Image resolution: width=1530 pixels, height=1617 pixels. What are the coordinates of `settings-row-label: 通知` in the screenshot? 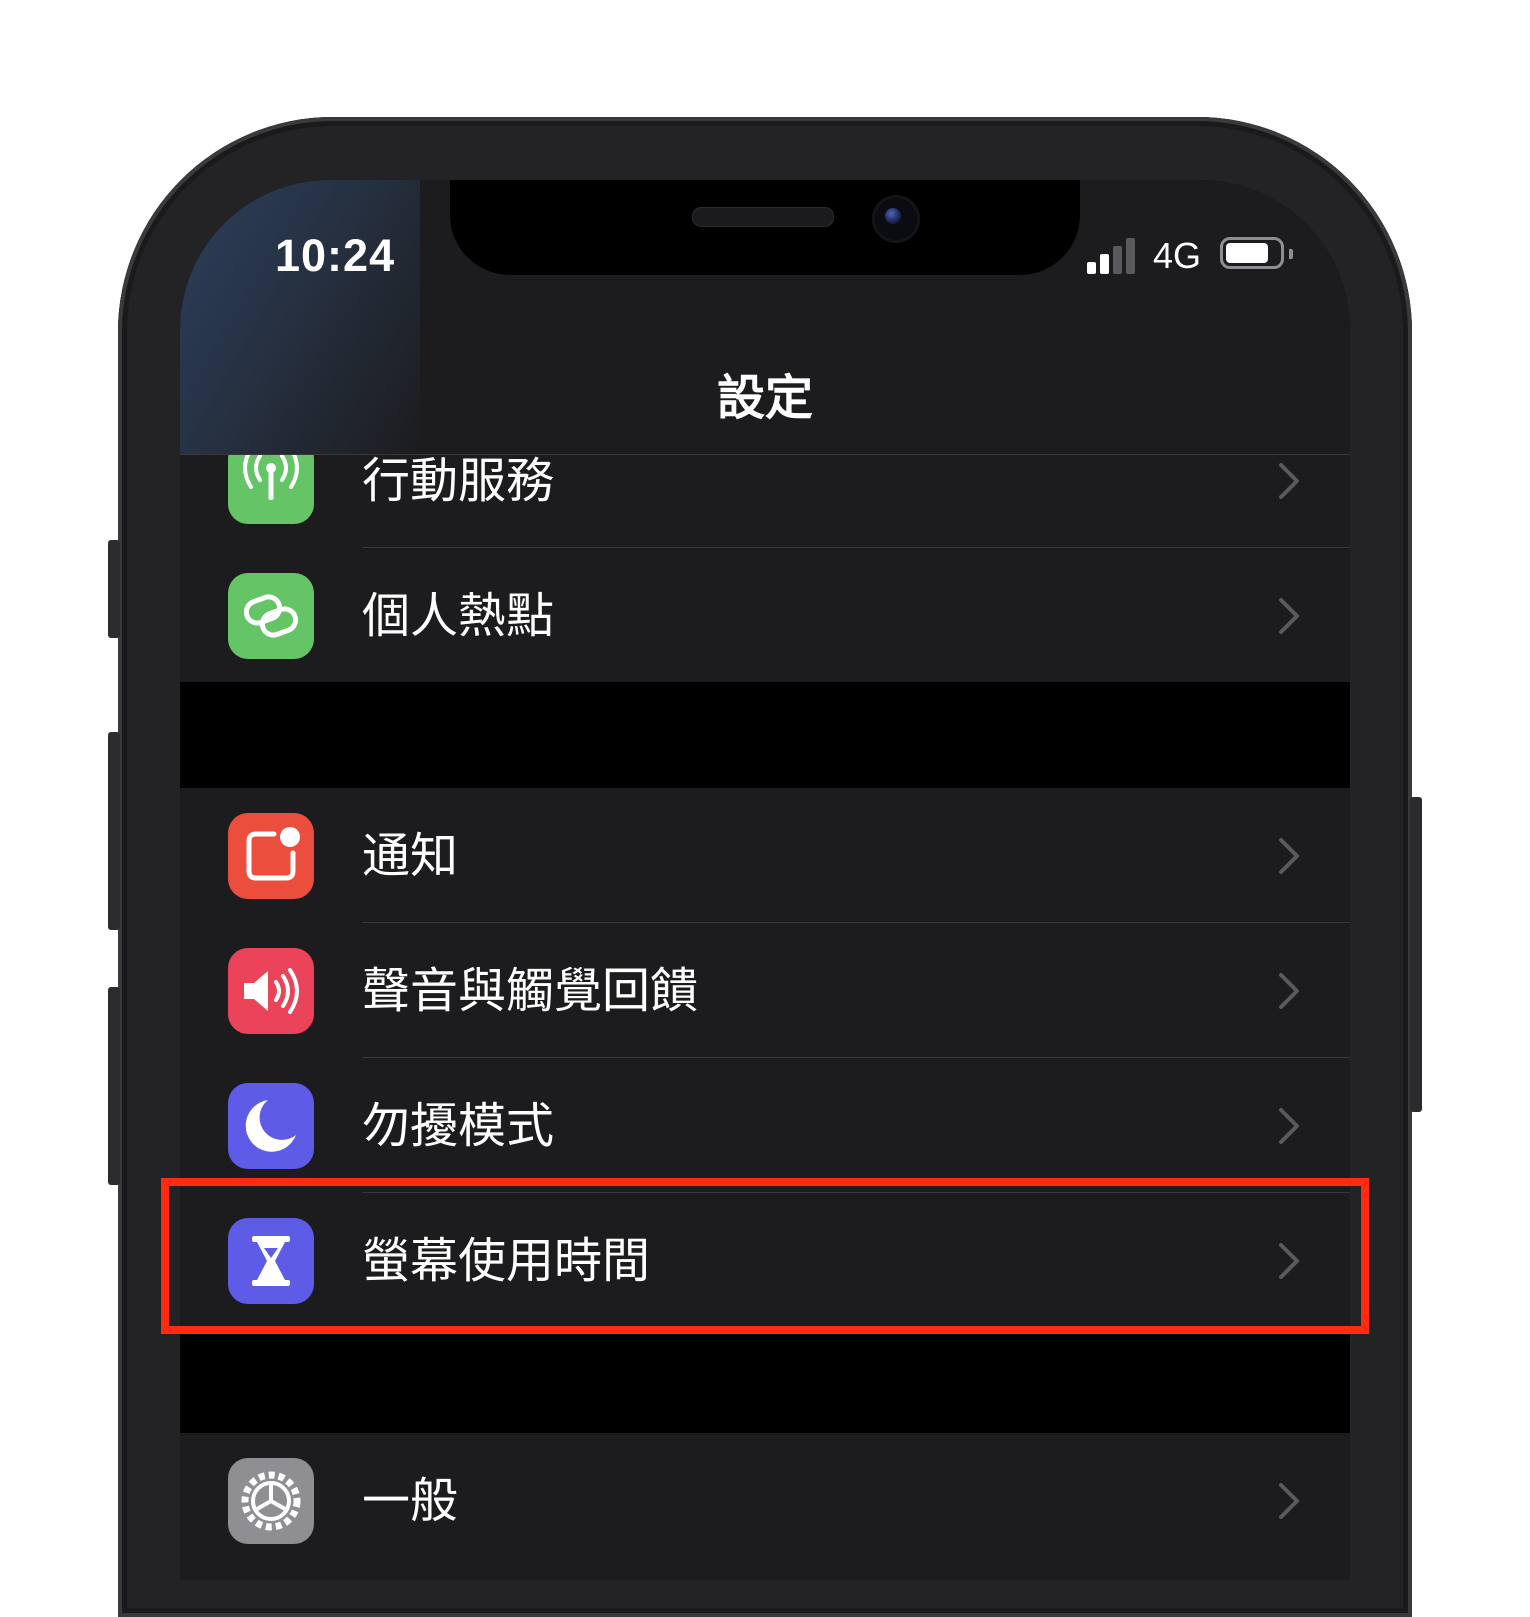 It's located at (410, 856).